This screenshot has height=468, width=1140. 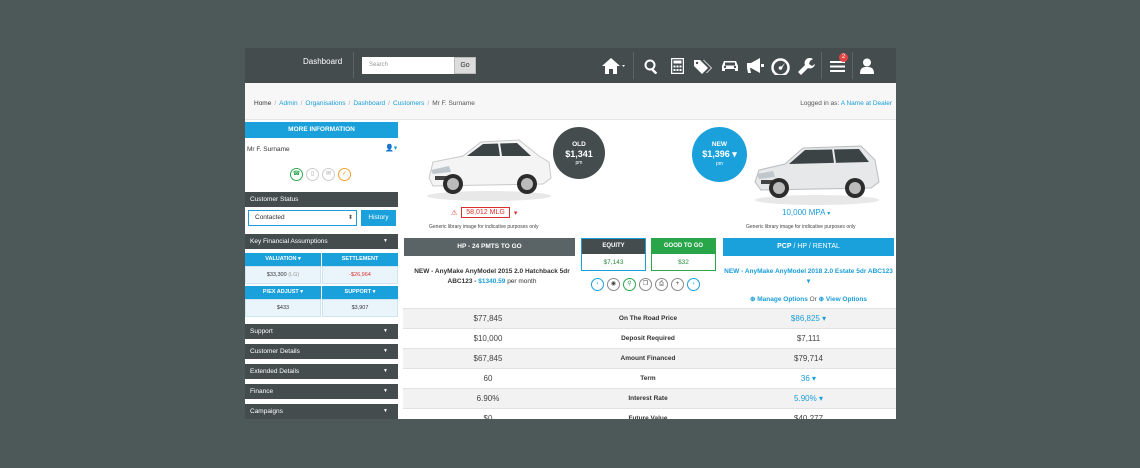 I want to click on manage-options-link: ⊕ Manage Options, so click(x=779, y=299).